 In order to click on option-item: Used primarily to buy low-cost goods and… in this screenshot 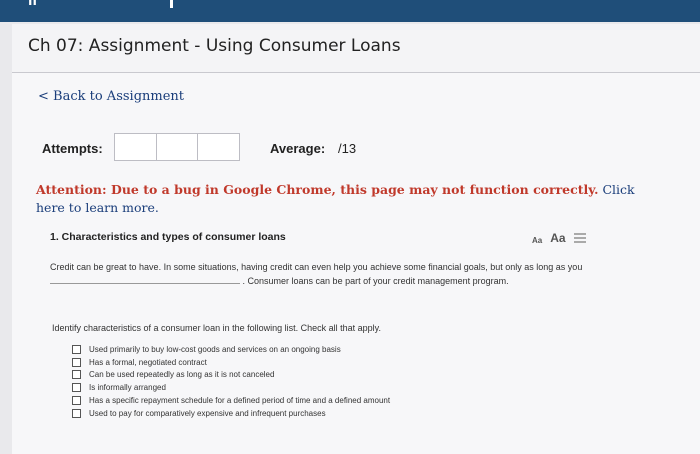, I will do `click(231, 349)`.